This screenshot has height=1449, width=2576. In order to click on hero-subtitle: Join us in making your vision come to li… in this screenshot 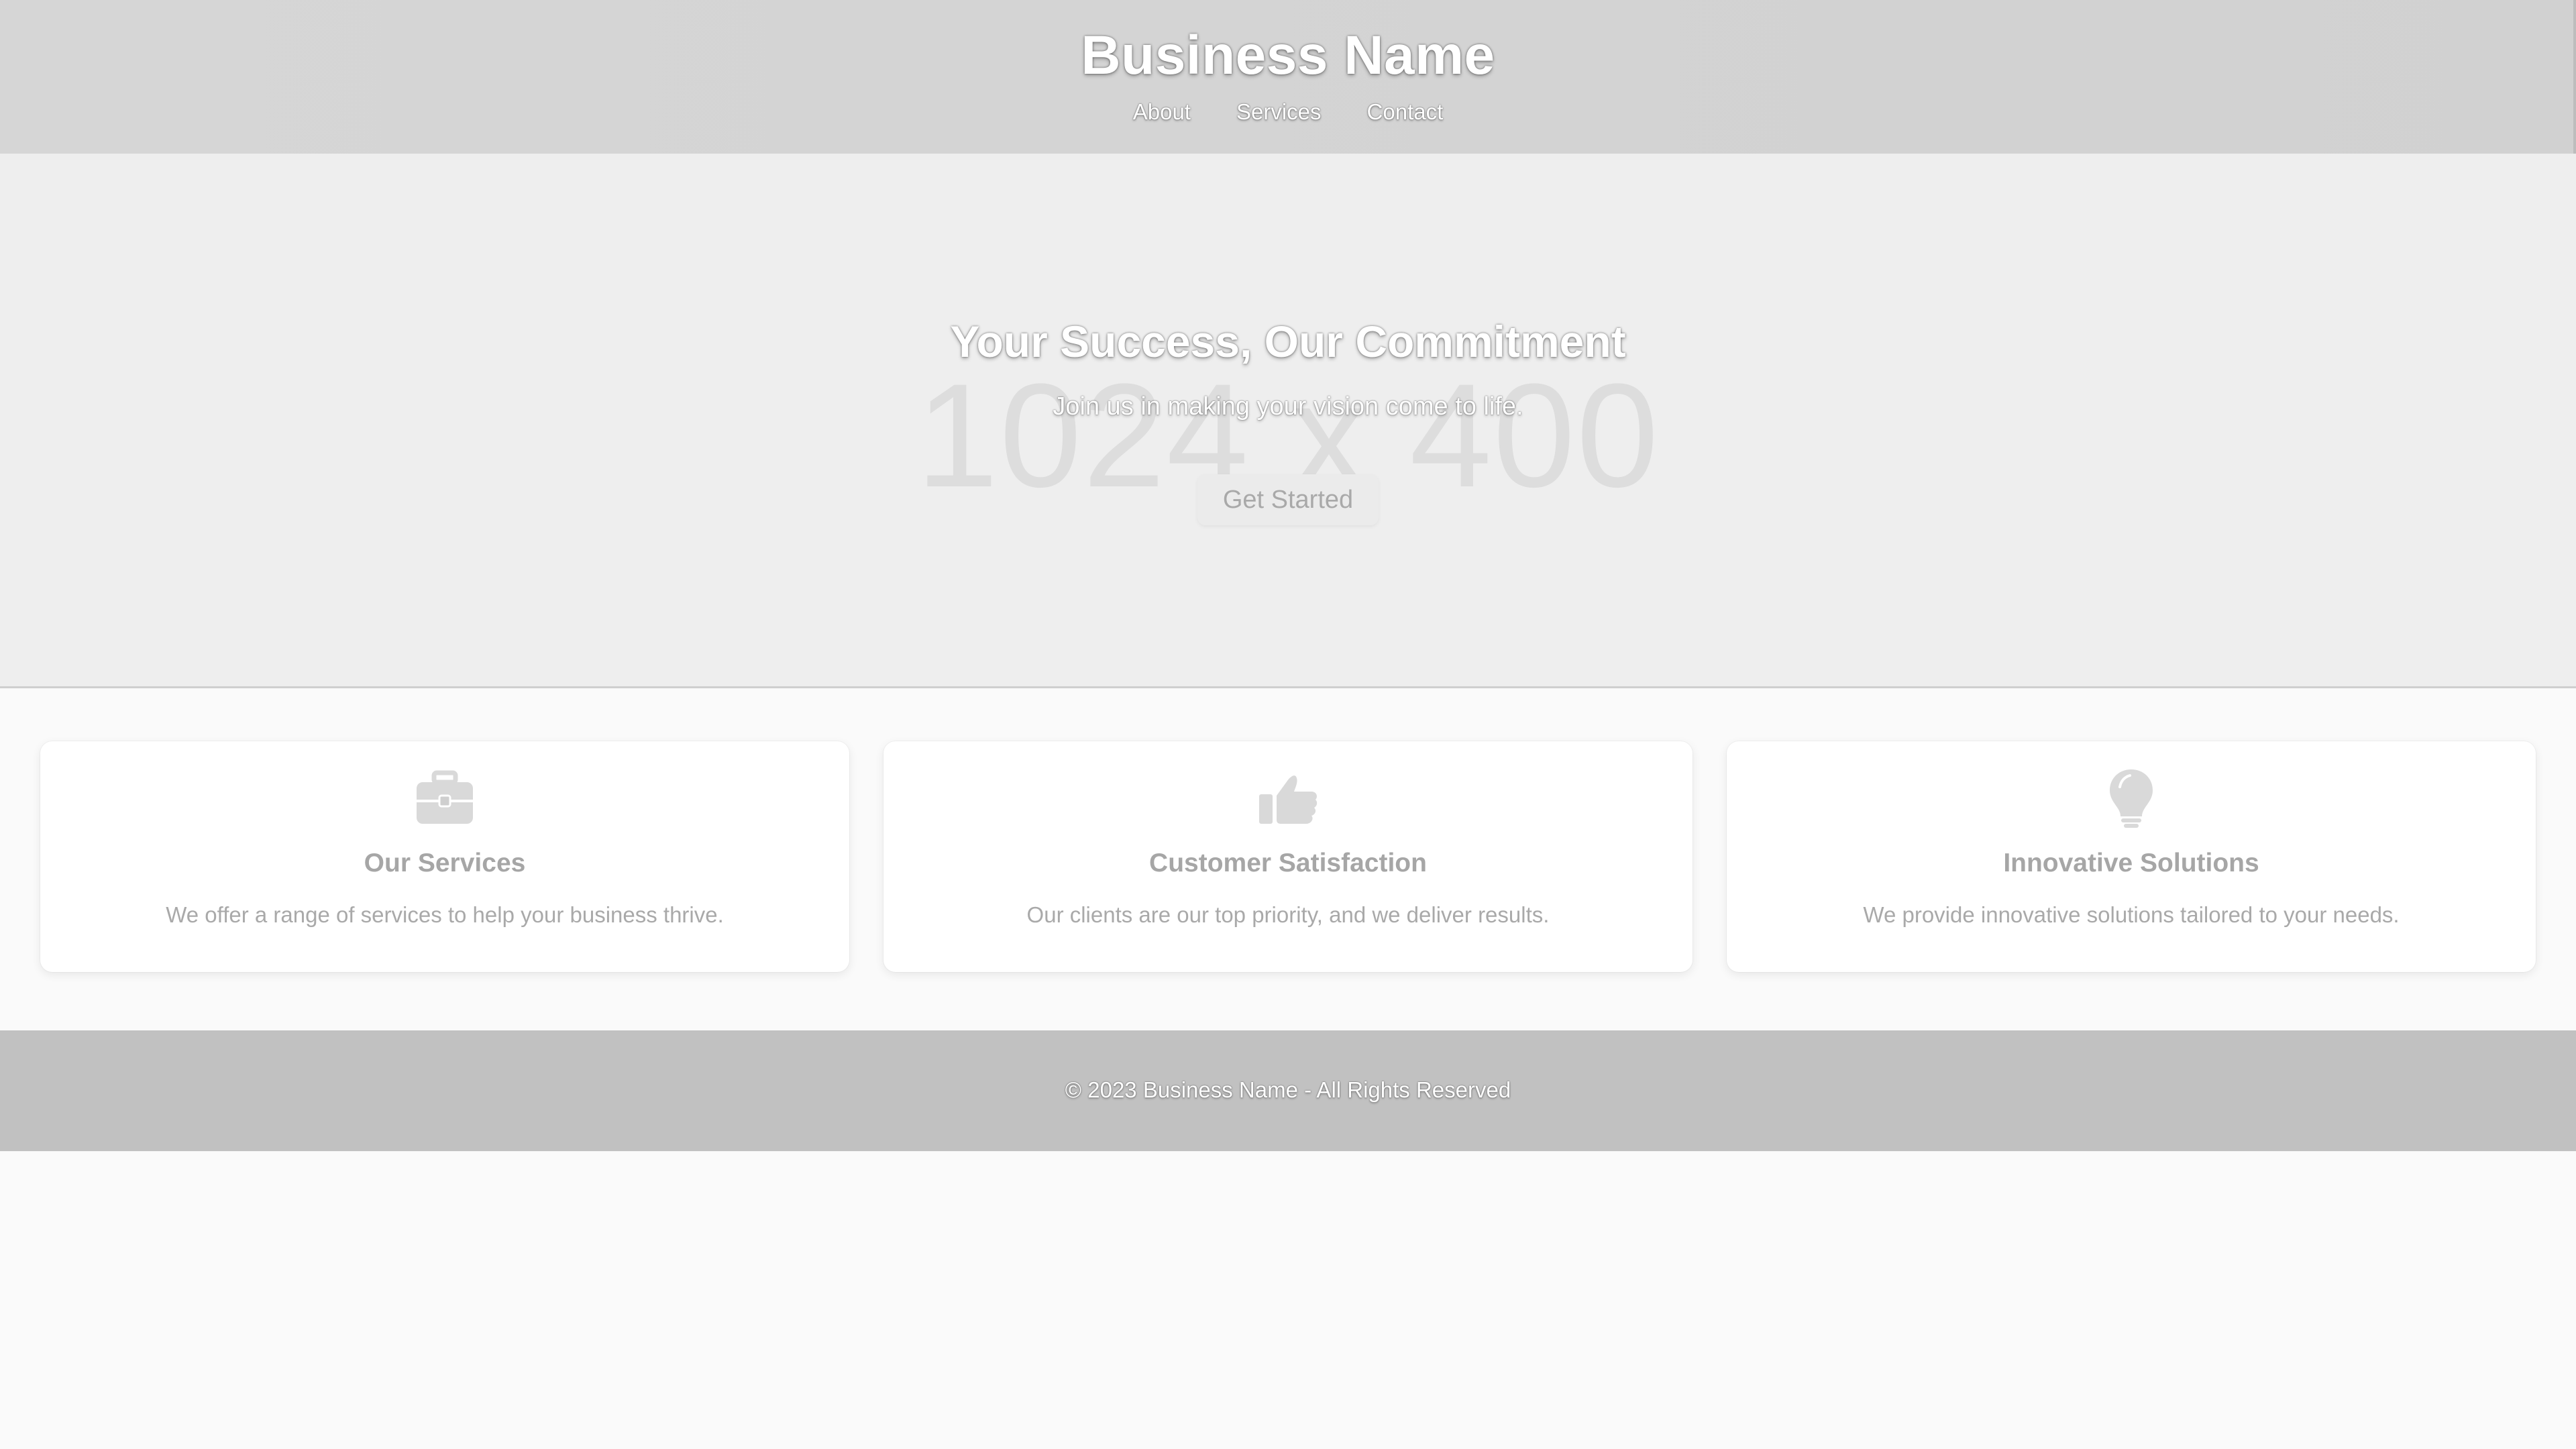, I will do `click(1288, 406)`.